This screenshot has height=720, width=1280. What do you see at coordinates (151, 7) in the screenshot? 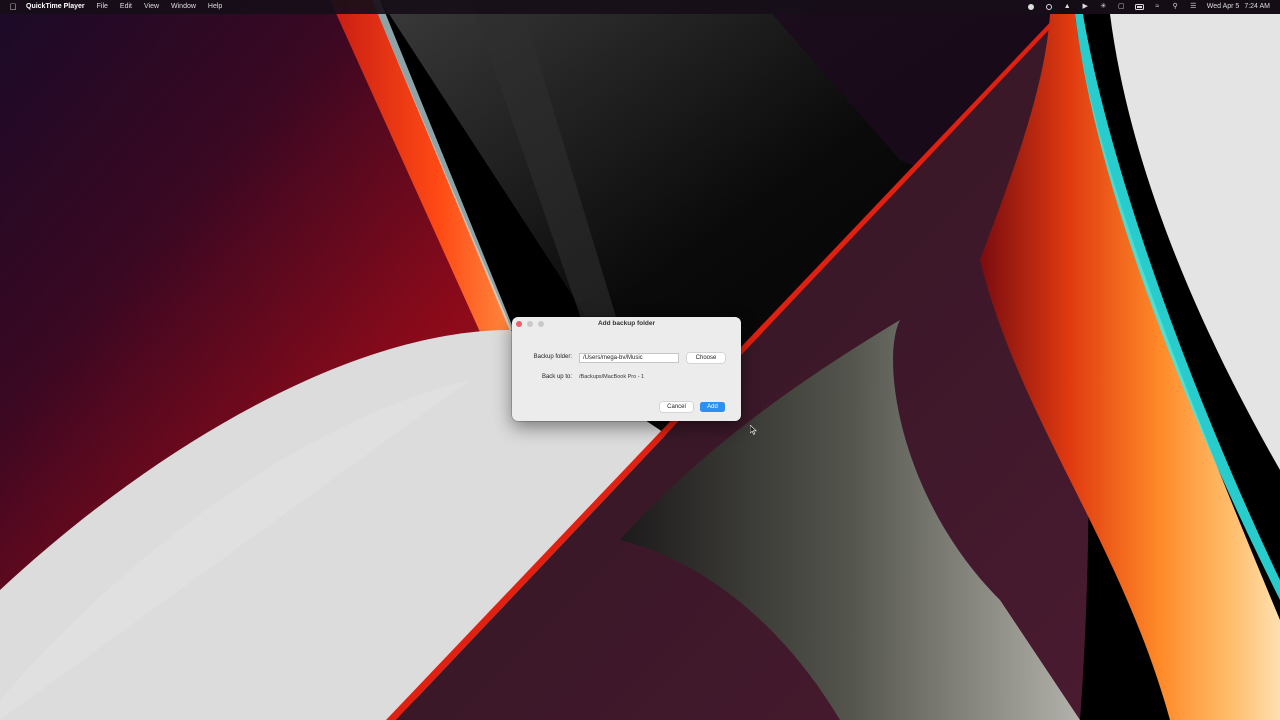
I see `menu-view: View` at bounding box center [151, 7].